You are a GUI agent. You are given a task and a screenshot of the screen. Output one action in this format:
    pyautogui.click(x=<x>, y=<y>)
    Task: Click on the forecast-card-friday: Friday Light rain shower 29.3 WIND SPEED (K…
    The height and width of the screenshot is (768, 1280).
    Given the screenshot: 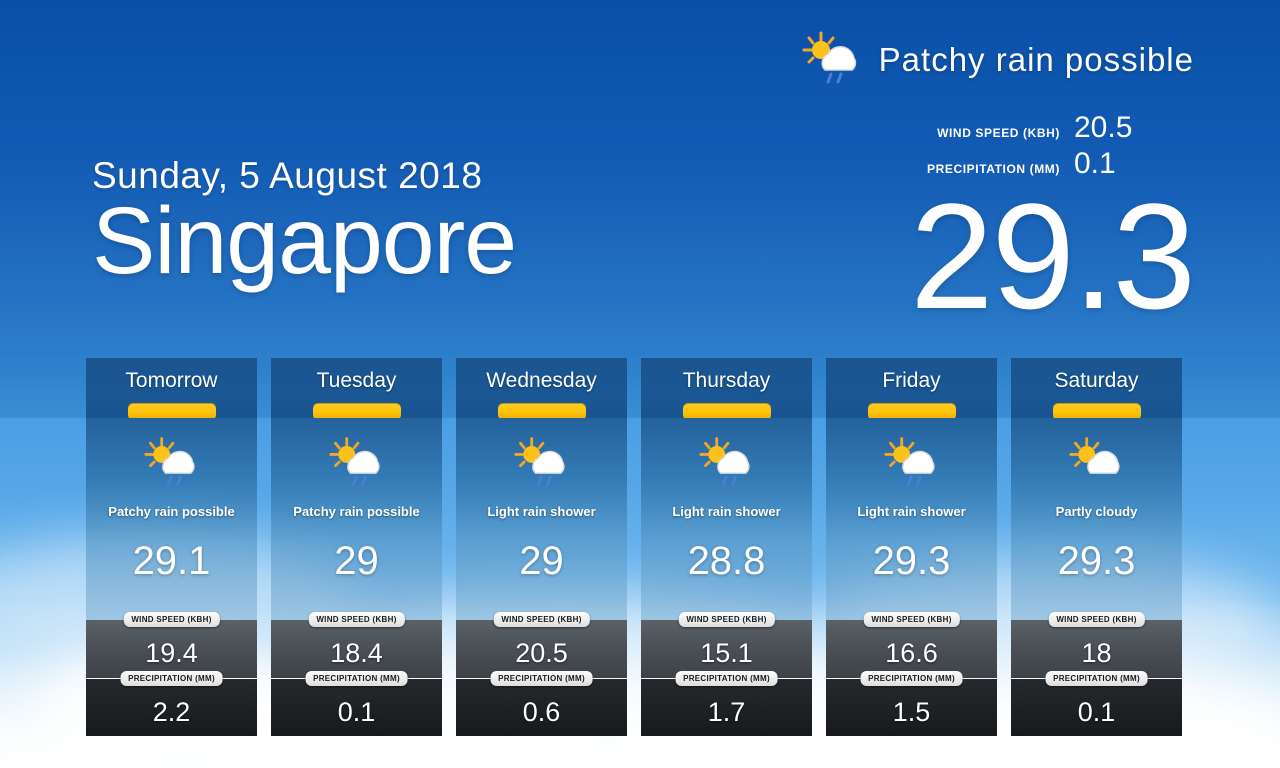 What is the action you would take?
    pyautogui.click(x=911, y=547)
    